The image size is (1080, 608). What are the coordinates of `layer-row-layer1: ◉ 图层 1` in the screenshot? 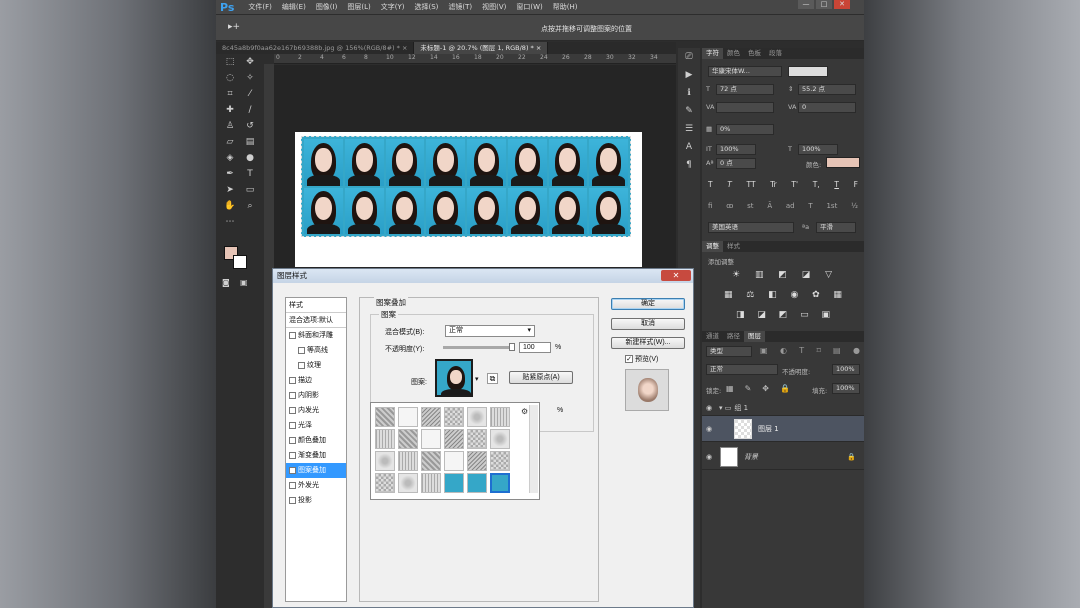 It's located at (783, 429).